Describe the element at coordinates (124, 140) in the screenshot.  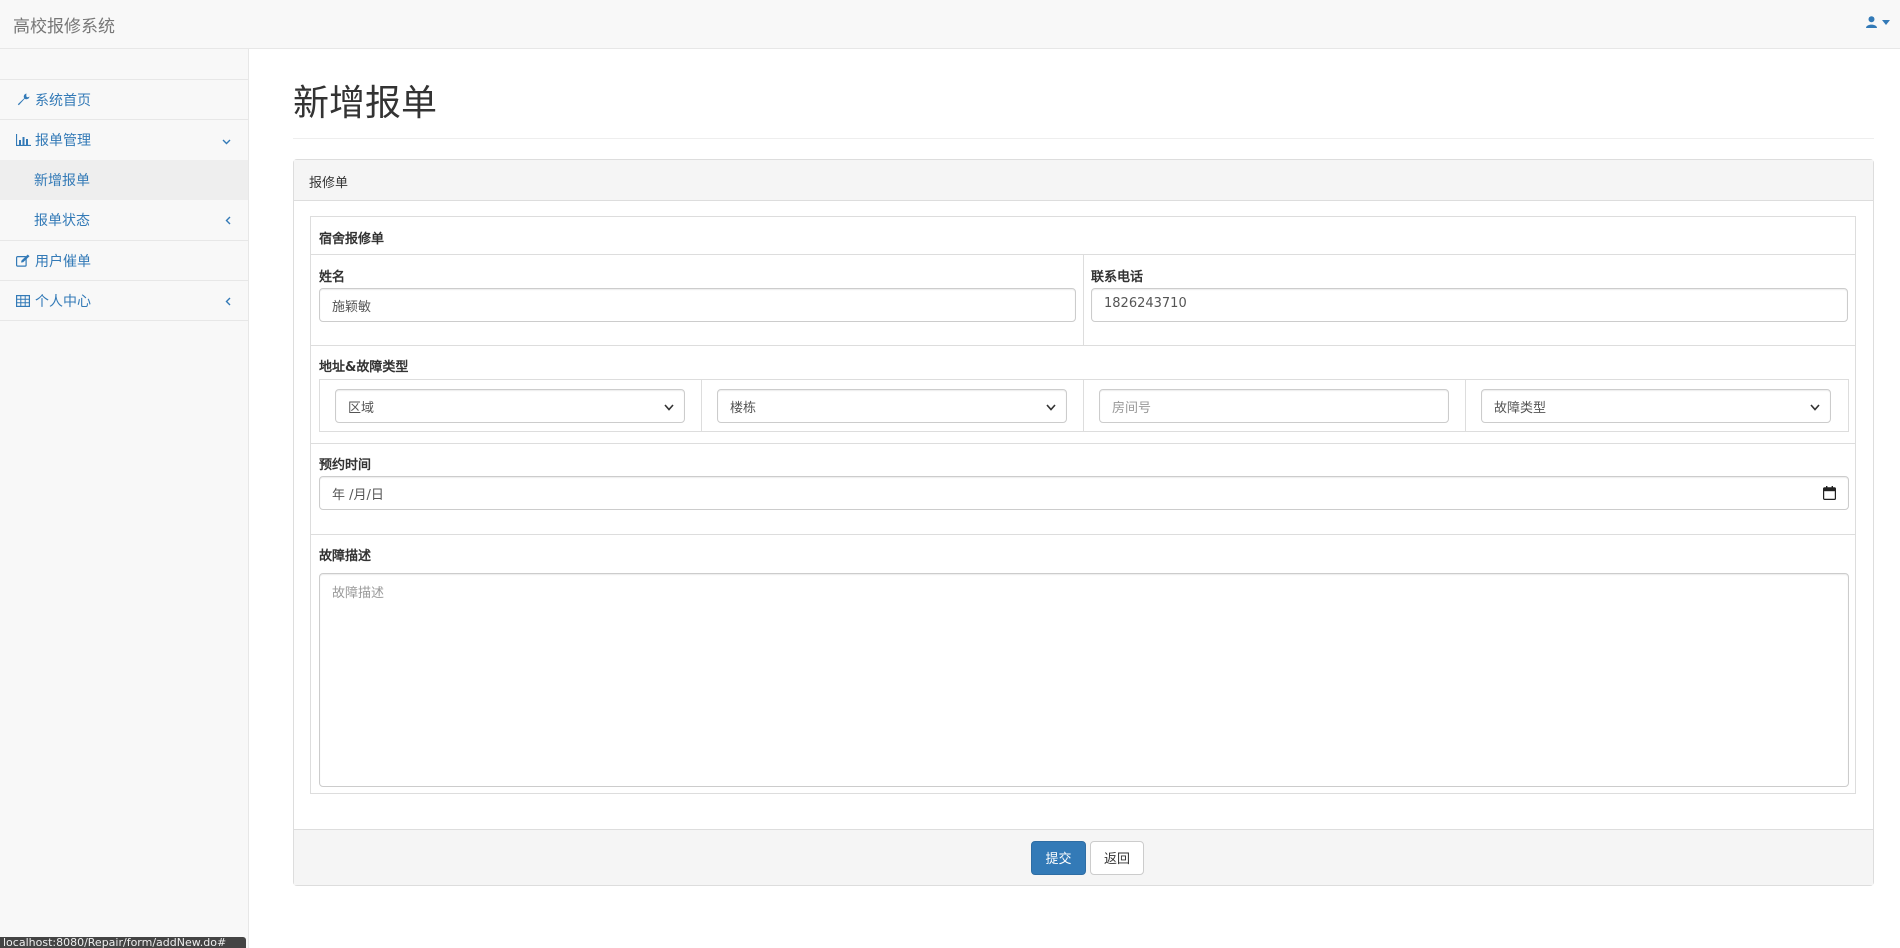
I see `sidebar-item-order-management: 报单管理` at that location.